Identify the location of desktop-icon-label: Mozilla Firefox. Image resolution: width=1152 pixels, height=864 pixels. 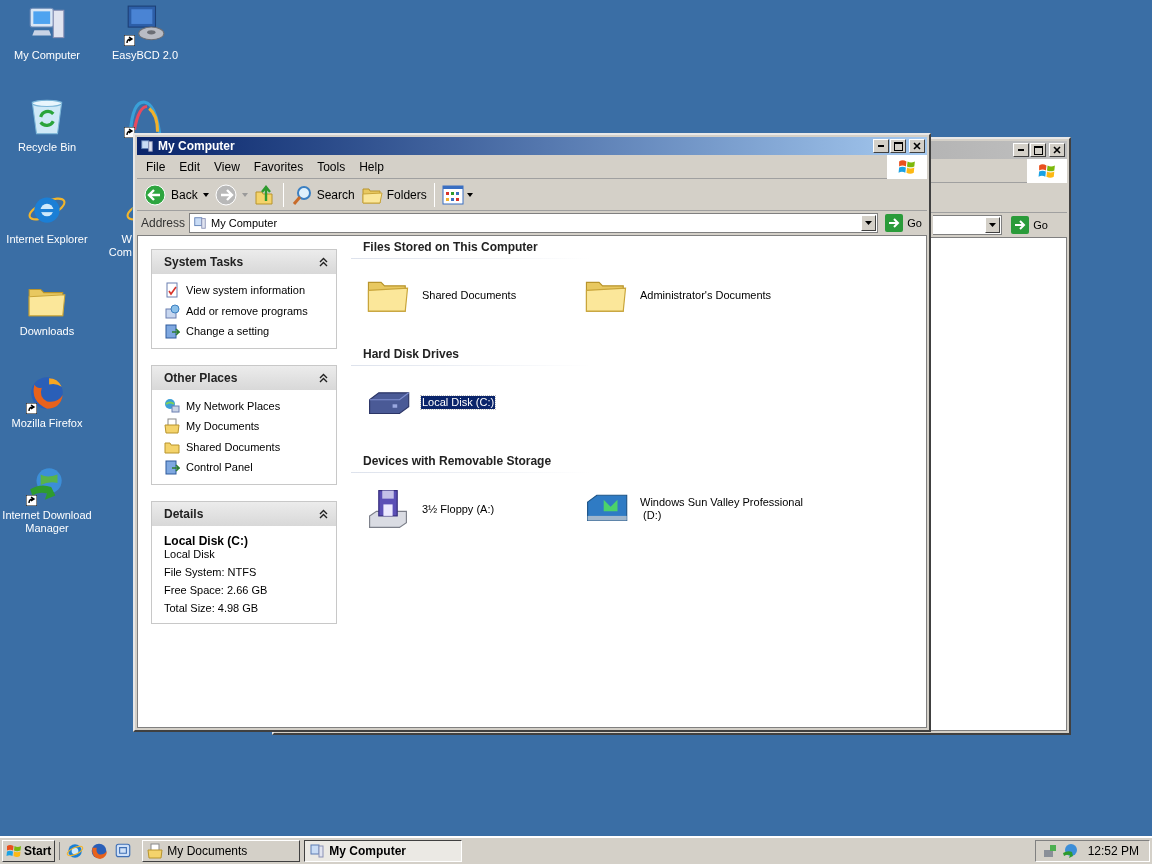
(47, 422).